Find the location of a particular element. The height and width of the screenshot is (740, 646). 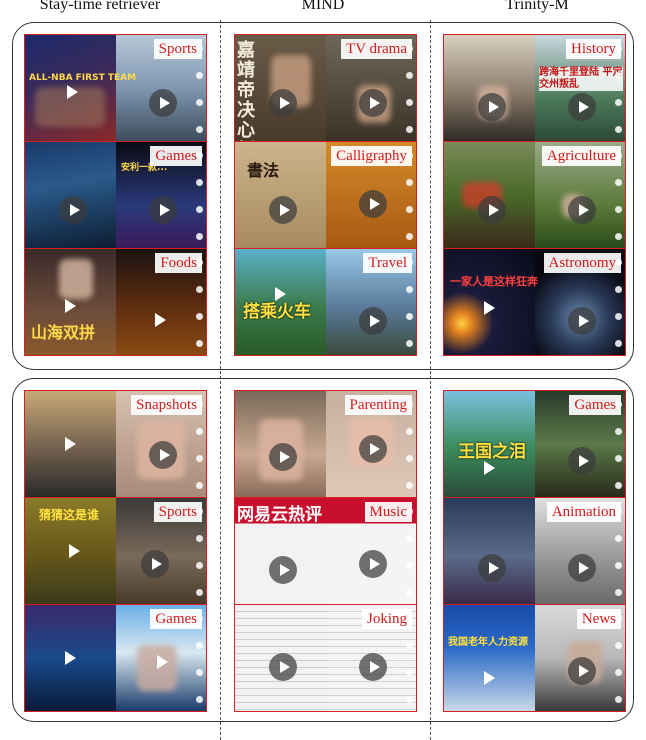

category-tag: Foods is located at coordinates (178, 263).